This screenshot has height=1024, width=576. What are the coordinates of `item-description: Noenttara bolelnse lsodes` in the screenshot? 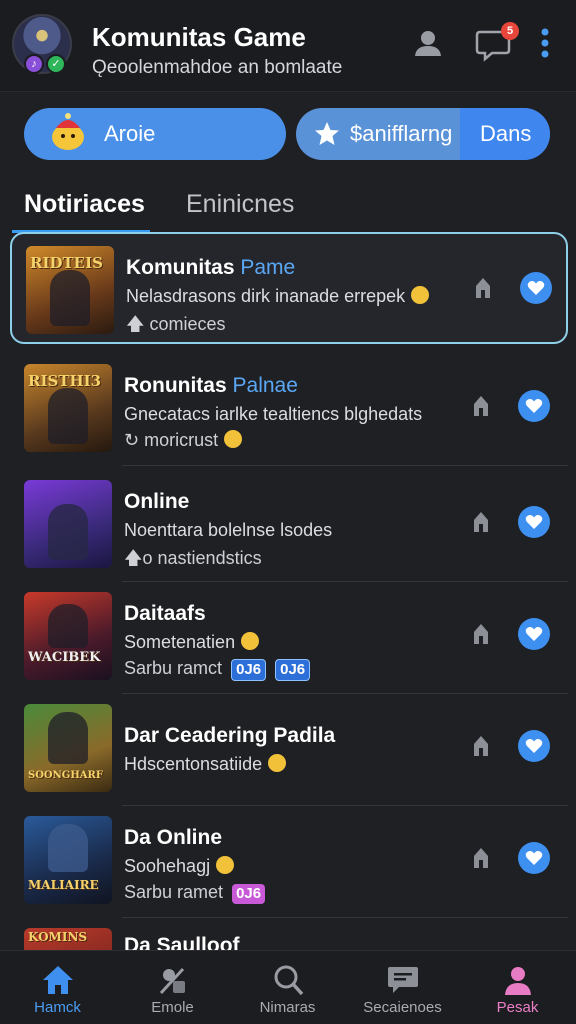 It's located at (228, 530).